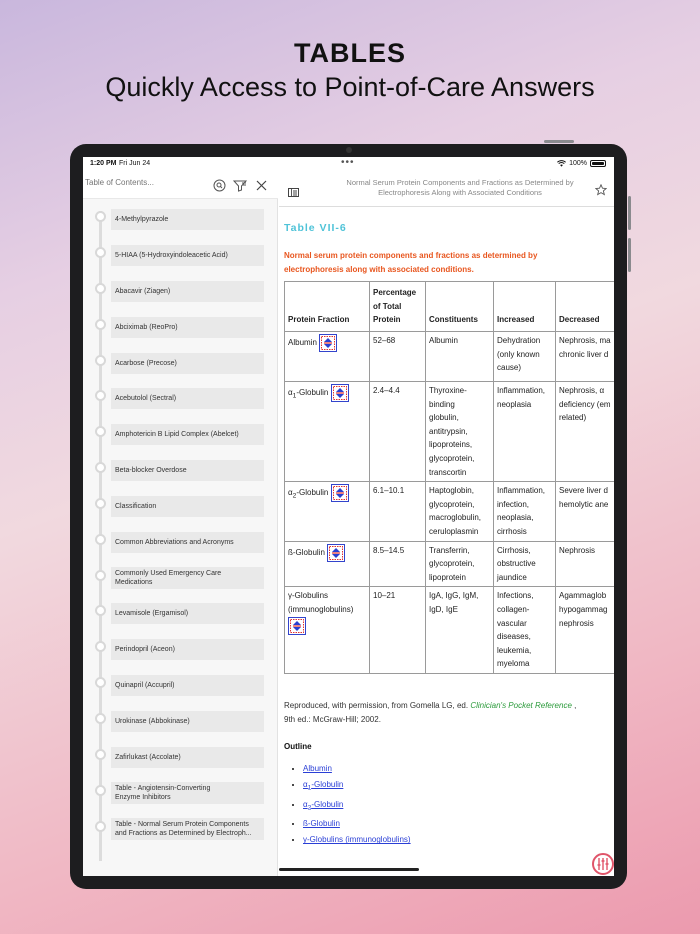  Describe the element at coordinates (584, 564) in the screenshot. I see `cell-decreased: Nephrosis` at that location.